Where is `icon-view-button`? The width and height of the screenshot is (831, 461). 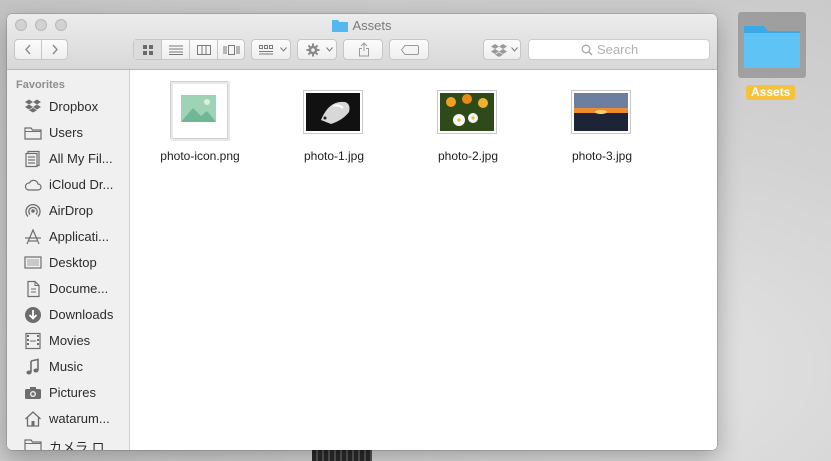
icon-view-button is located at coordinates (148, 49).